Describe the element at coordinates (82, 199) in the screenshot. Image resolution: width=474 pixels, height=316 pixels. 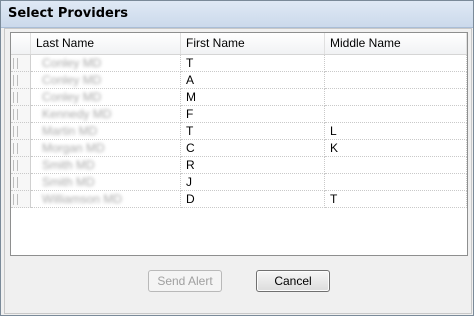
I see `last-name-value: Williamson MD` at that location.